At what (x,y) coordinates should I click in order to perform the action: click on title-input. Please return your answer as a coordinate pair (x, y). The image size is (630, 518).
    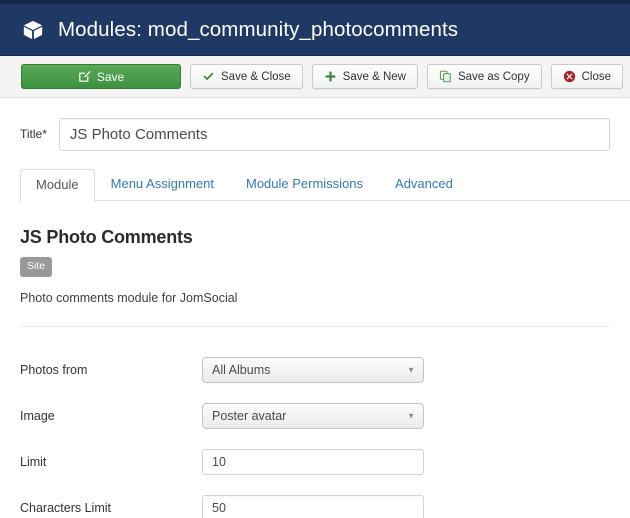
    Looking at the image, I should click on (334, 134).